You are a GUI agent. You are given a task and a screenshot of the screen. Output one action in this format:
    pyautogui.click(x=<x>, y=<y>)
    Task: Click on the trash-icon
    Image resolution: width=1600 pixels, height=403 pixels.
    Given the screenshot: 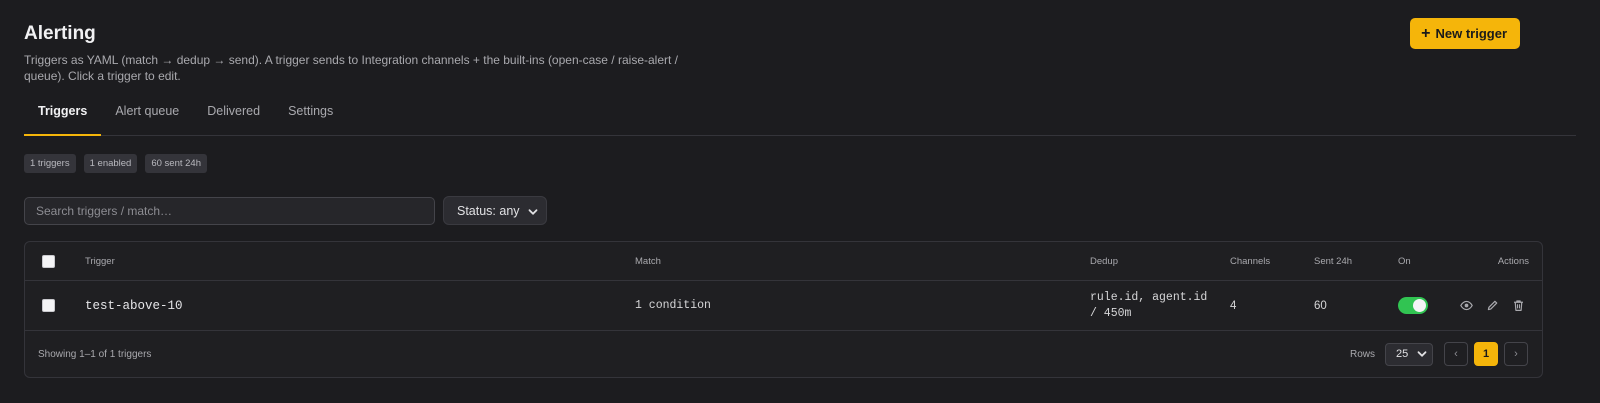 What is the action you would take?
    pyautogui.click(x=1518, y=306)
    